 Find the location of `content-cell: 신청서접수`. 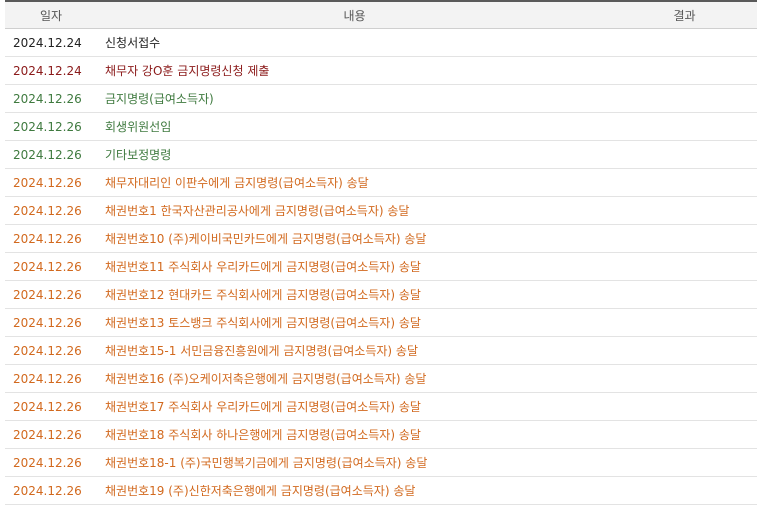

content-cell: 신청서접수 is located at coordinates (354, 42).